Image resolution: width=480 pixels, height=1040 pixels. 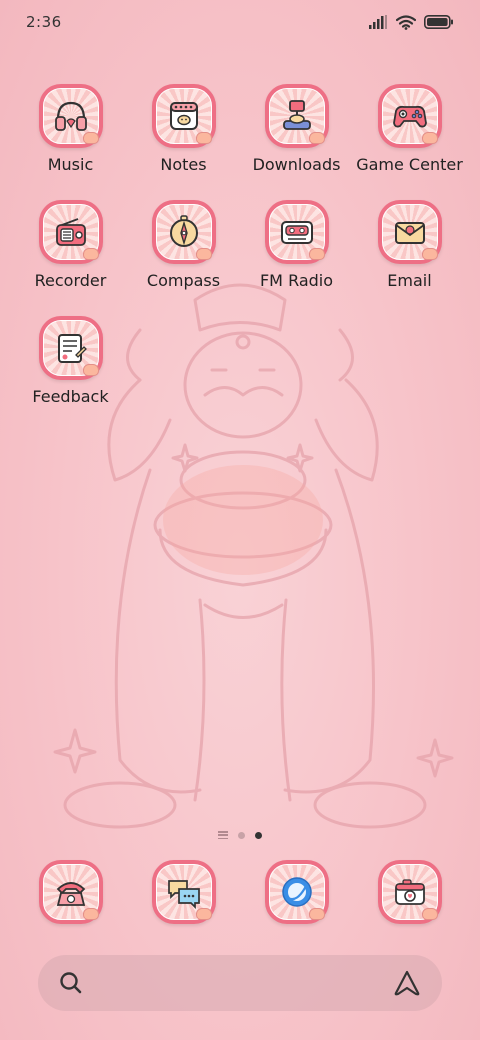 What do you see at coordinates (70, 280) in the screenshot?
I see `app-label: Recorder` at bounding box center [70, 280].